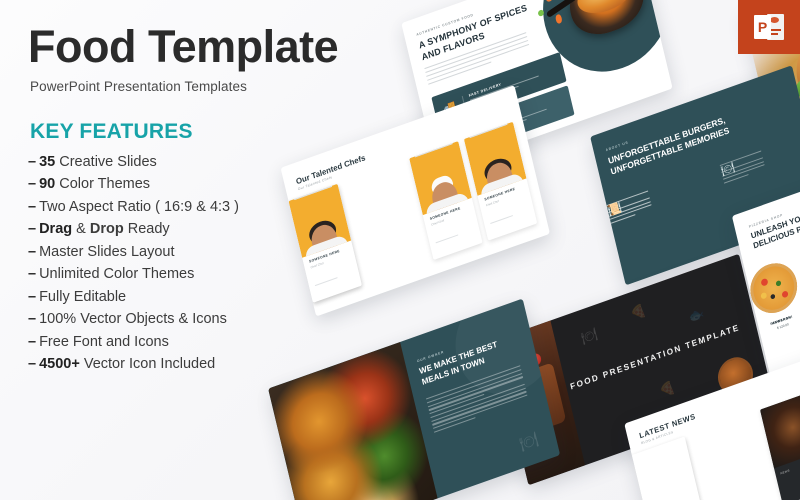 The width and height of the screenshot is (800, 500). What do you see at coordinates (629, 207) in the screenshot?
I see `about-column: 📜` at bounding box center [629, 207].